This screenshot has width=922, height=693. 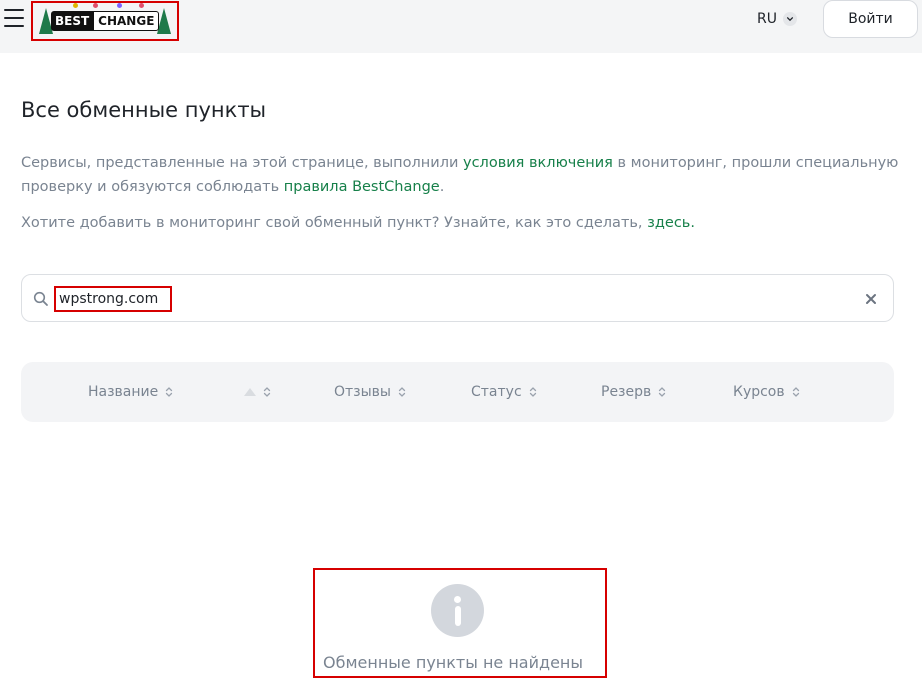 I want to click on column-reviews: Отзывы, so click(x=370, y=392).